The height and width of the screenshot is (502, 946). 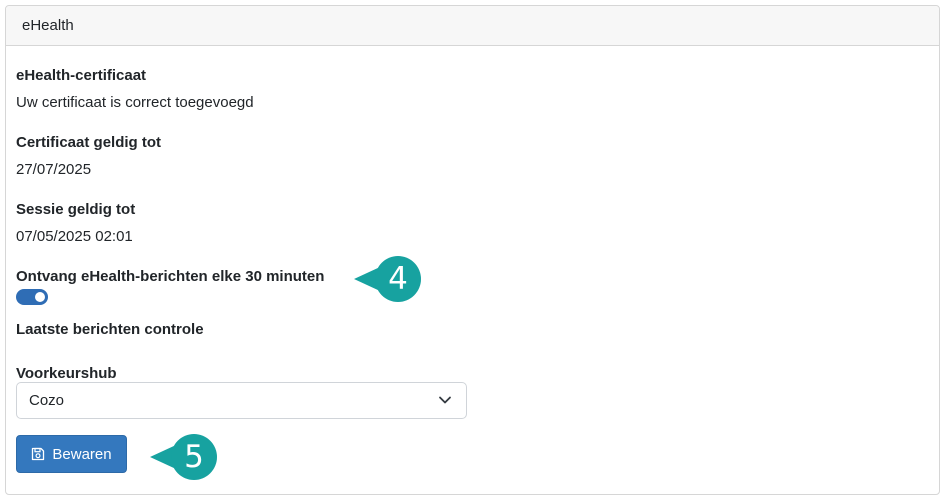 I want to click on card-header: eHealth, so click(x=472, y=26).